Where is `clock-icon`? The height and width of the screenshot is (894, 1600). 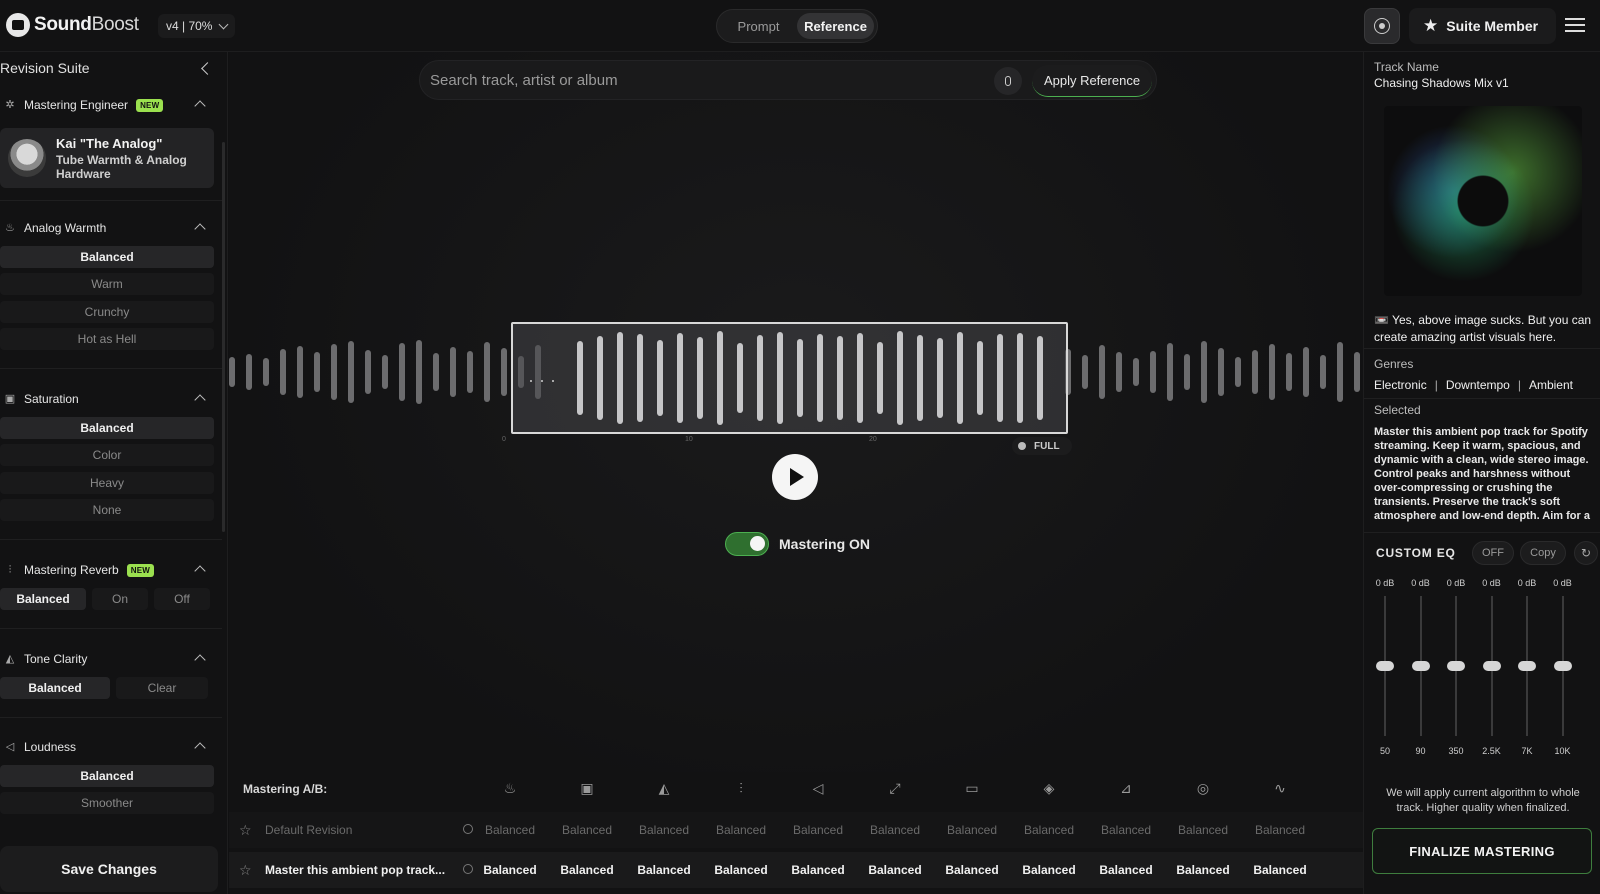
clock-icon is located at coordinates (468, 829).